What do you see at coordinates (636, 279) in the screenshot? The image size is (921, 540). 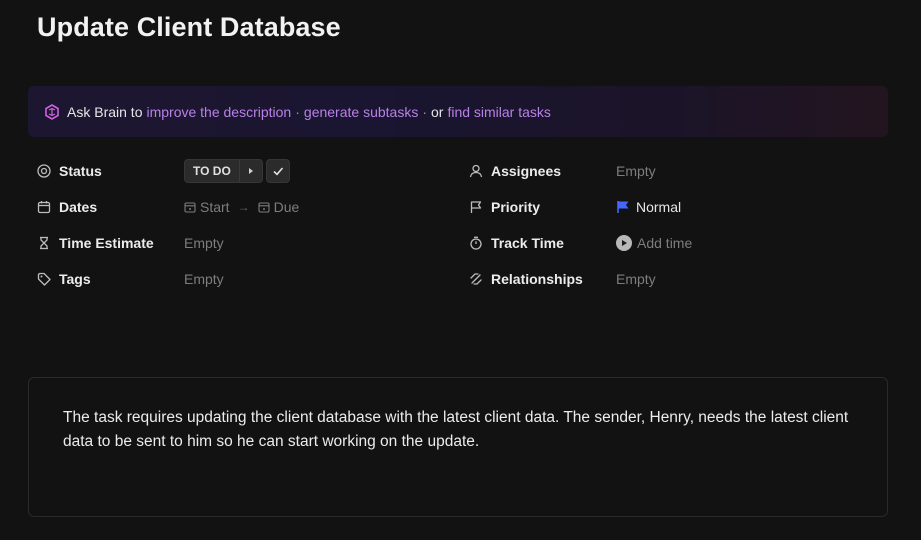 I see `relationships-value: Empty` at bounding box center [636, 279].